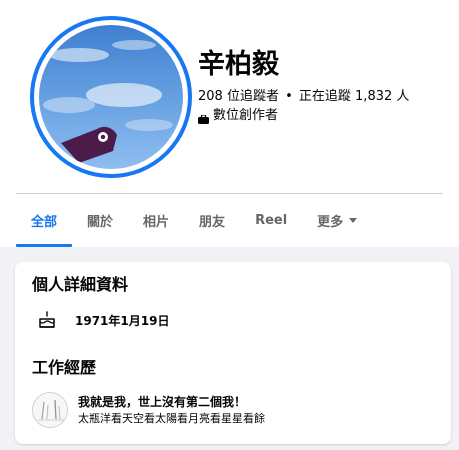 This screenshot has width=459, height=450. Describe the element at coordinates (330, 222) in the screenshot. I see `tab-more-label: 更多` at that location.